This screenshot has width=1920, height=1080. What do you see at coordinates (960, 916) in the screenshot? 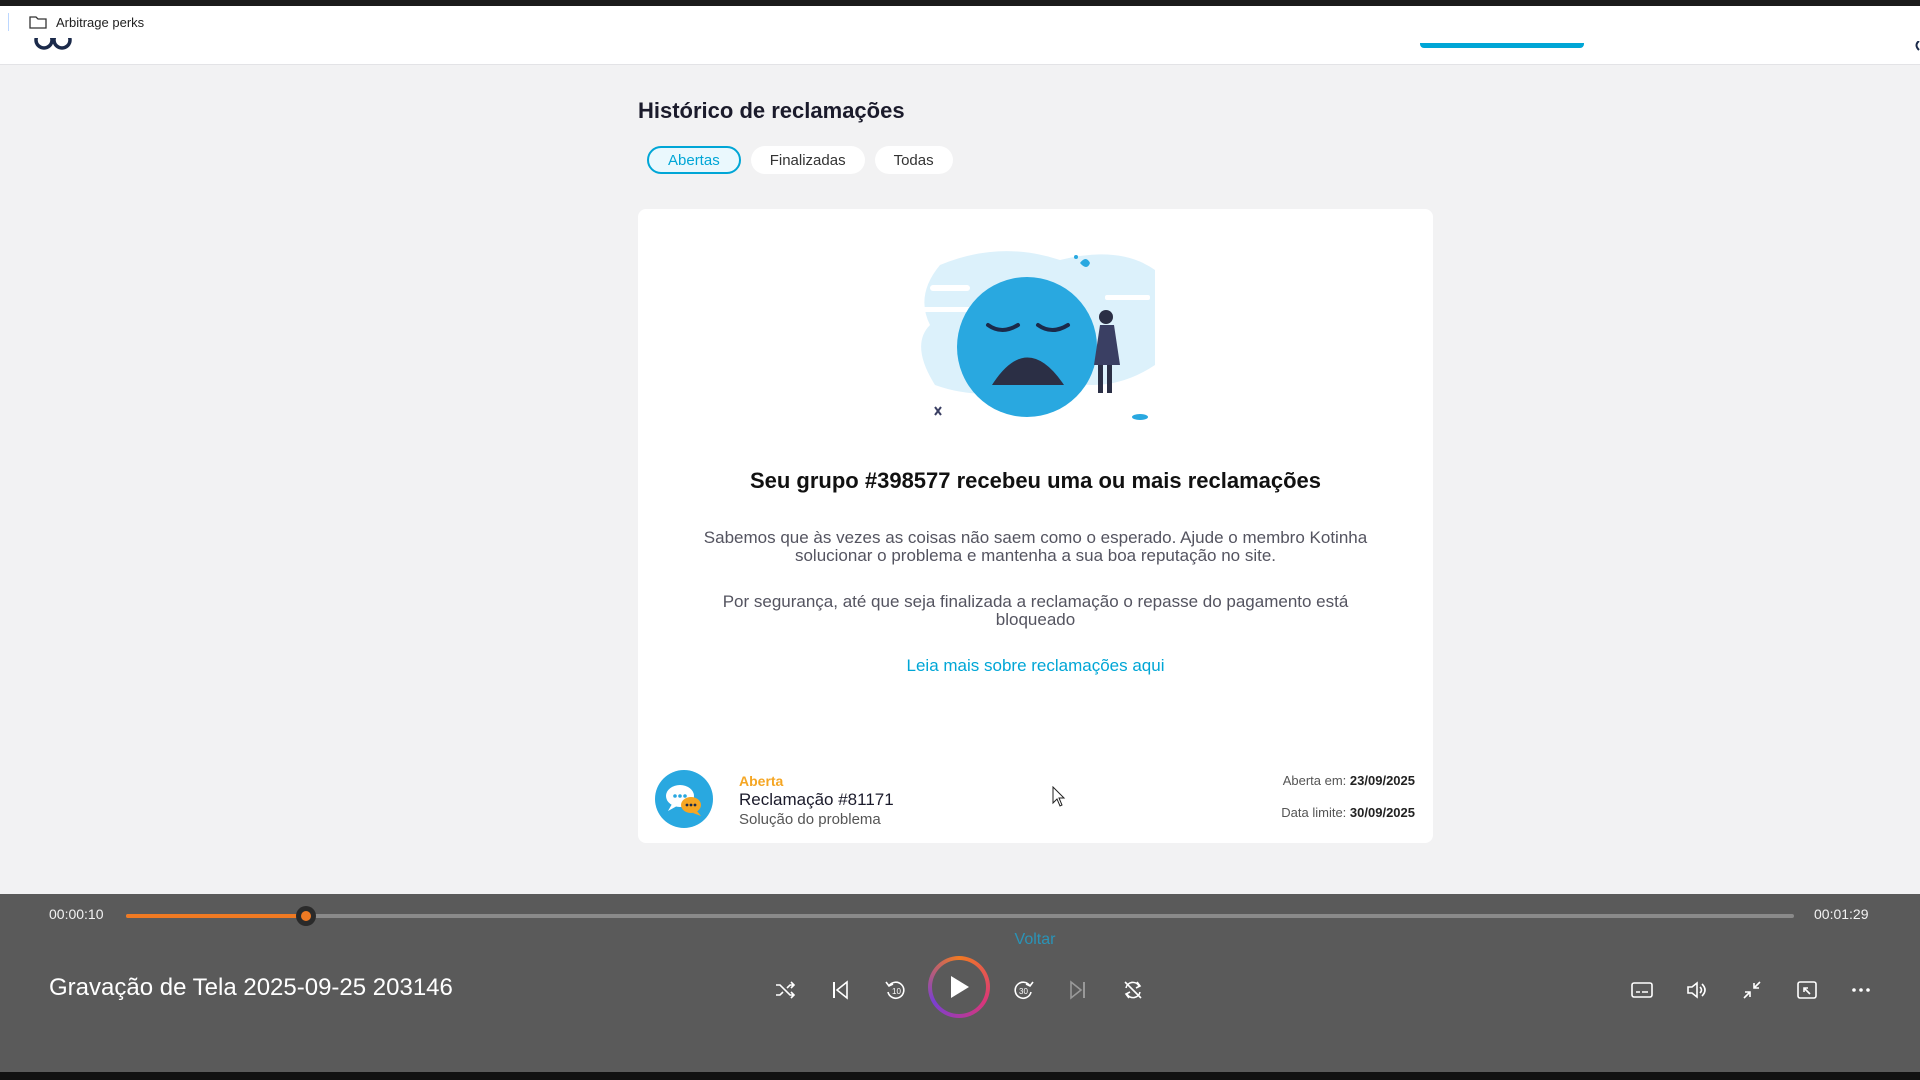
I see `seek-bar` at bounding box center [960, 916].